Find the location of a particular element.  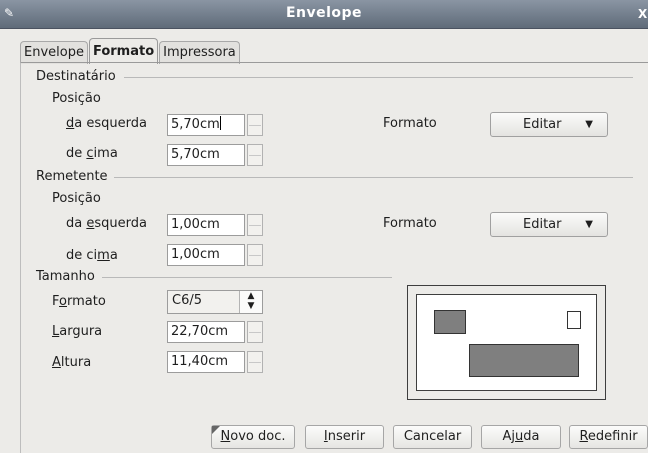

new-doc-button: Novo doc. is located at coordinates (253, 437).